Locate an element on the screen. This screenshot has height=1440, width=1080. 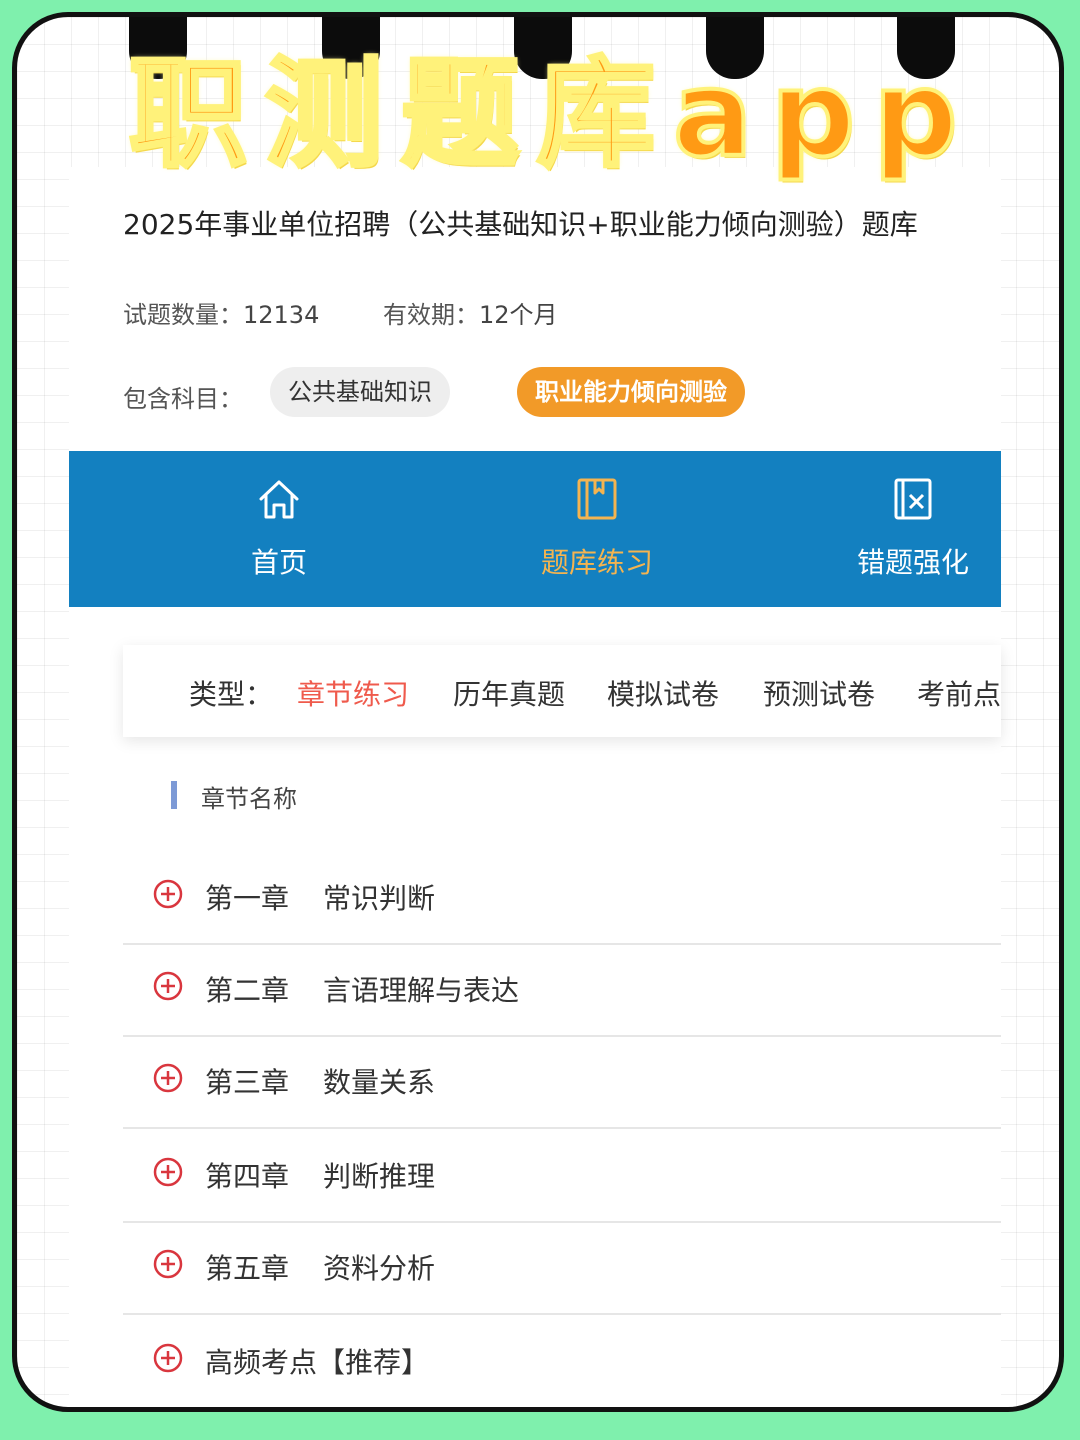
type-label: 类型： is located at coordinates (231, 694).